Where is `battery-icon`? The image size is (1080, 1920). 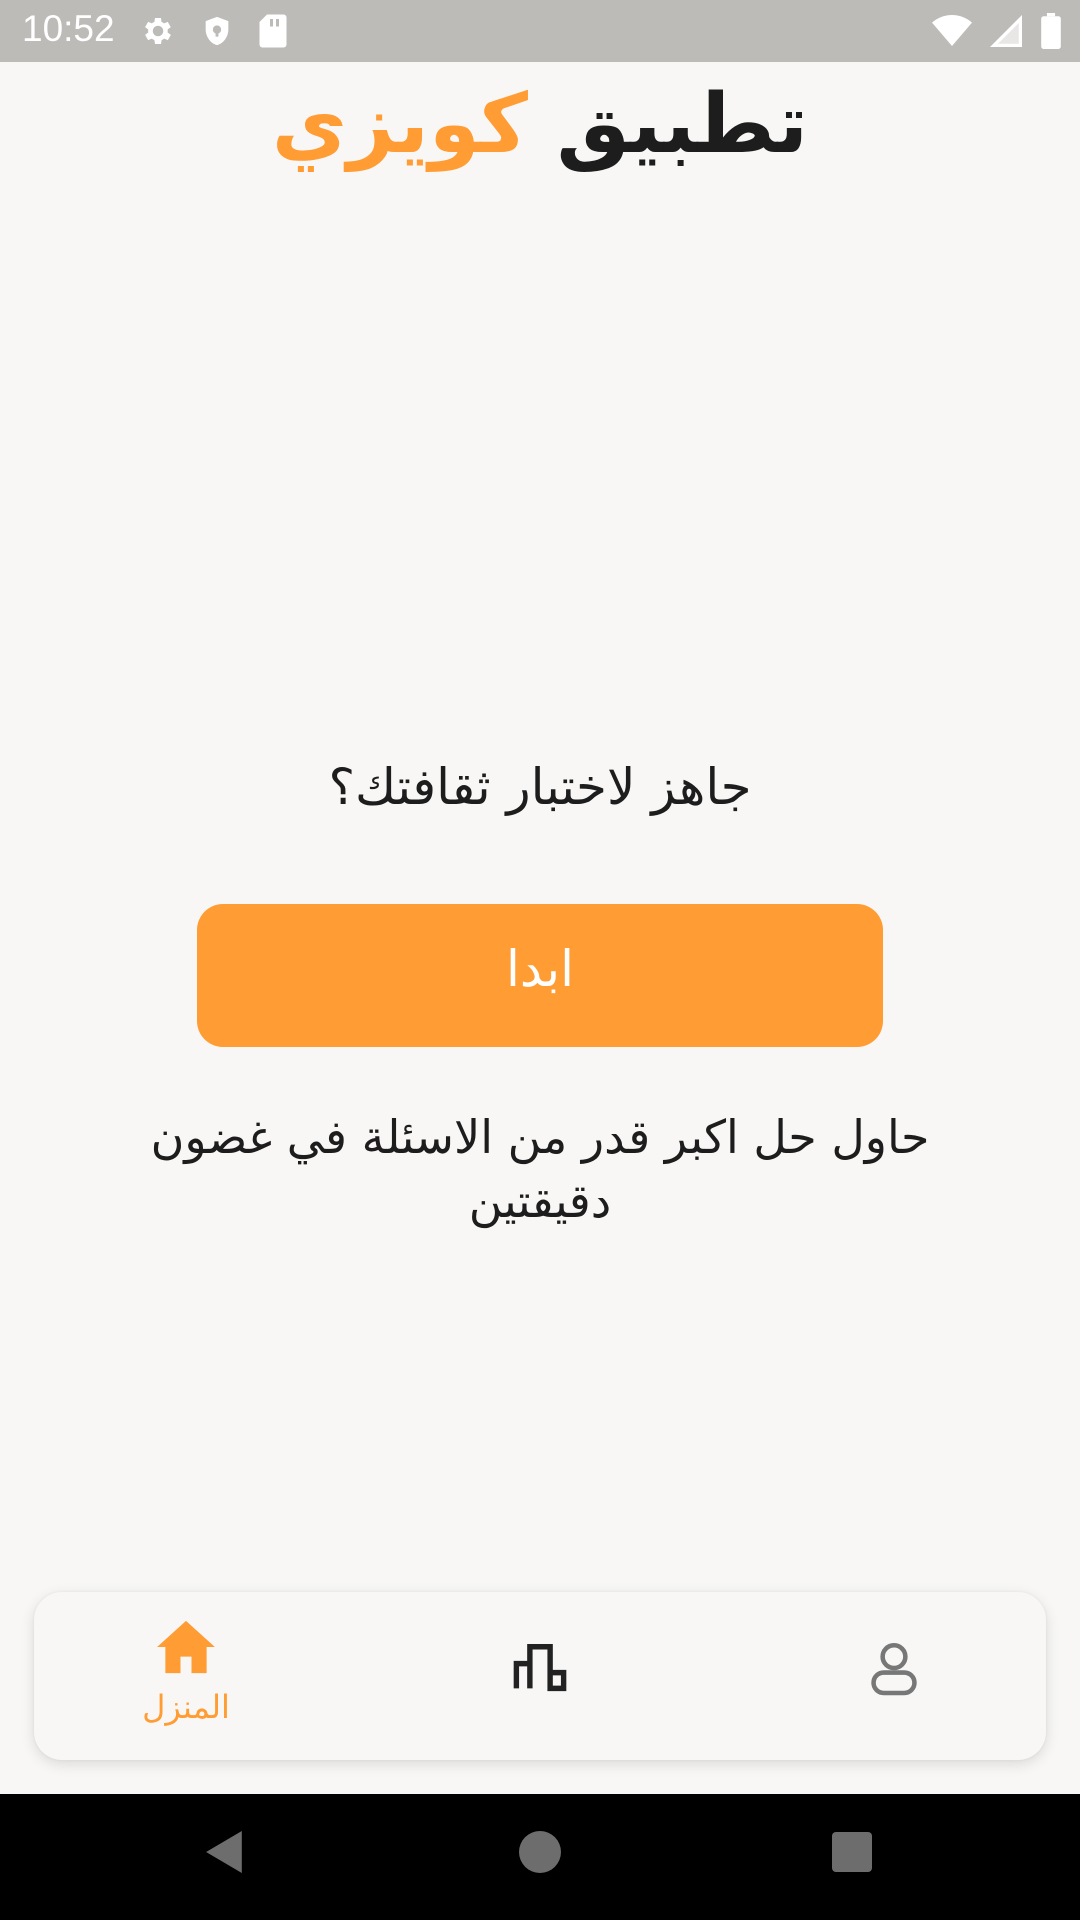 battery-icon is located at coordinates (1051, 31).